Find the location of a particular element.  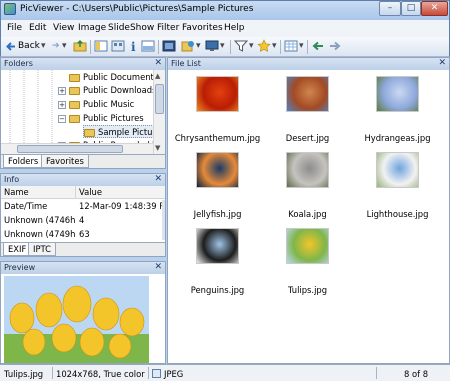

grid-dropdown-icon: ▾ is located at coordinates (301, 46).